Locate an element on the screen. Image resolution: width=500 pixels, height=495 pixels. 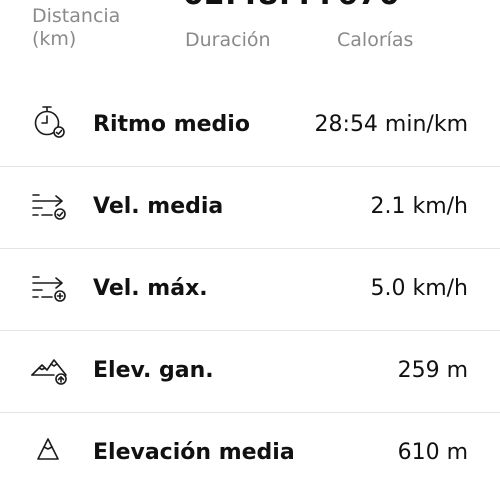
duration-label: Duración is located at coordinates (228, 40).